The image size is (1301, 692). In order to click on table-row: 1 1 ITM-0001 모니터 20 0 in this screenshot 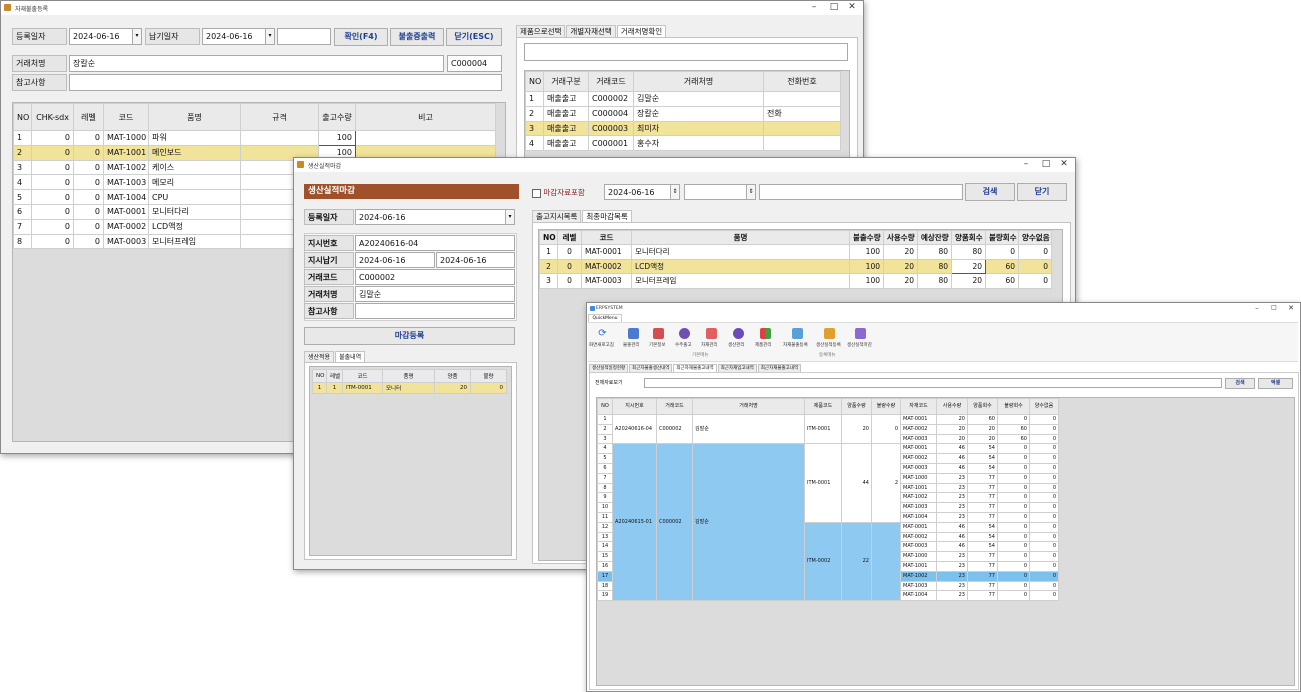, I will do `click(409, 388)`.